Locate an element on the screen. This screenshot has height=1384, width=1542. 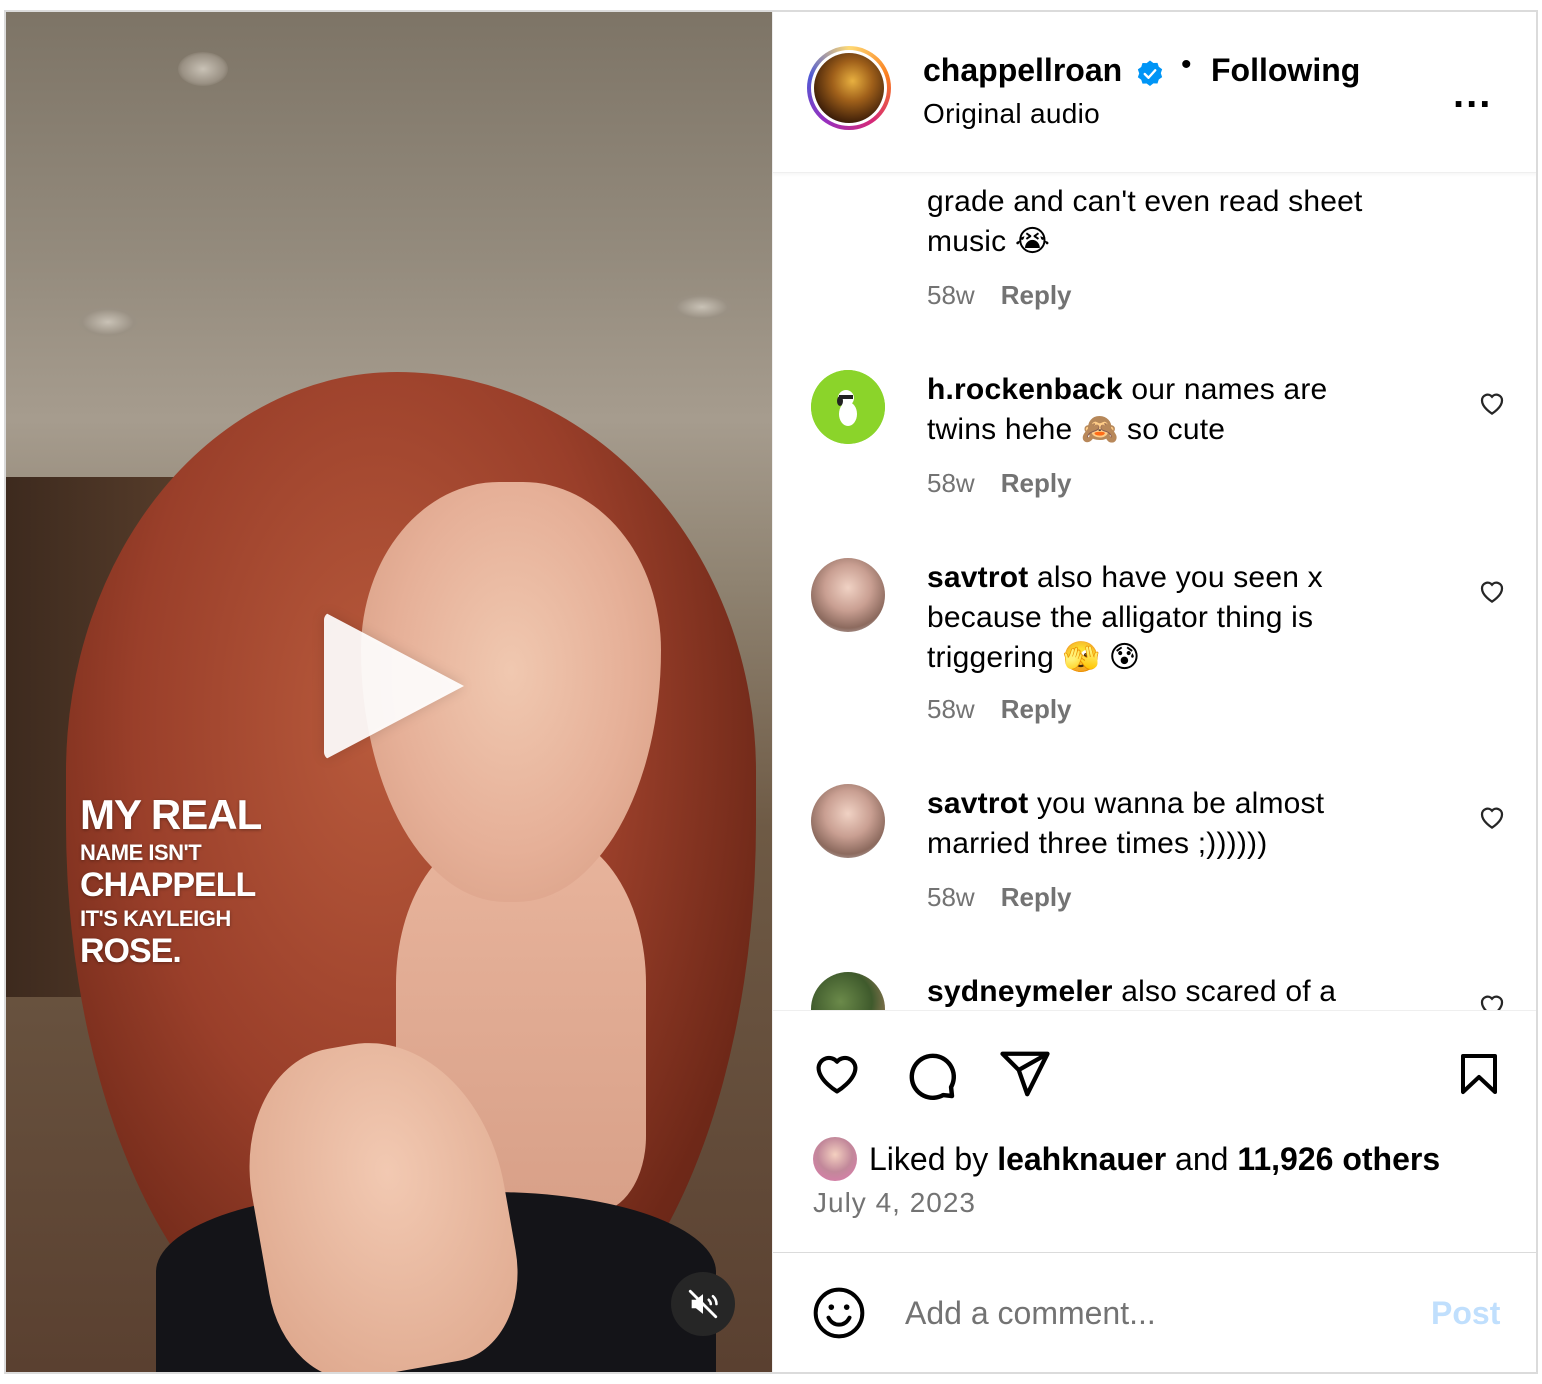
play-icon is located at coordinates (394, 686).